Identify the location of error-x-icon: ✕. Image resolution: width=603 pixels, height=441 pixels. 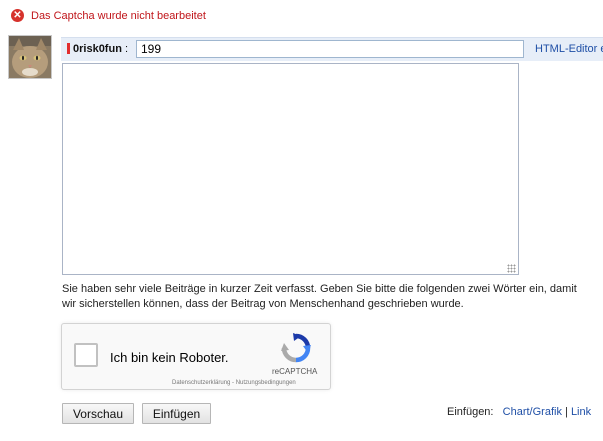
(17, 15).